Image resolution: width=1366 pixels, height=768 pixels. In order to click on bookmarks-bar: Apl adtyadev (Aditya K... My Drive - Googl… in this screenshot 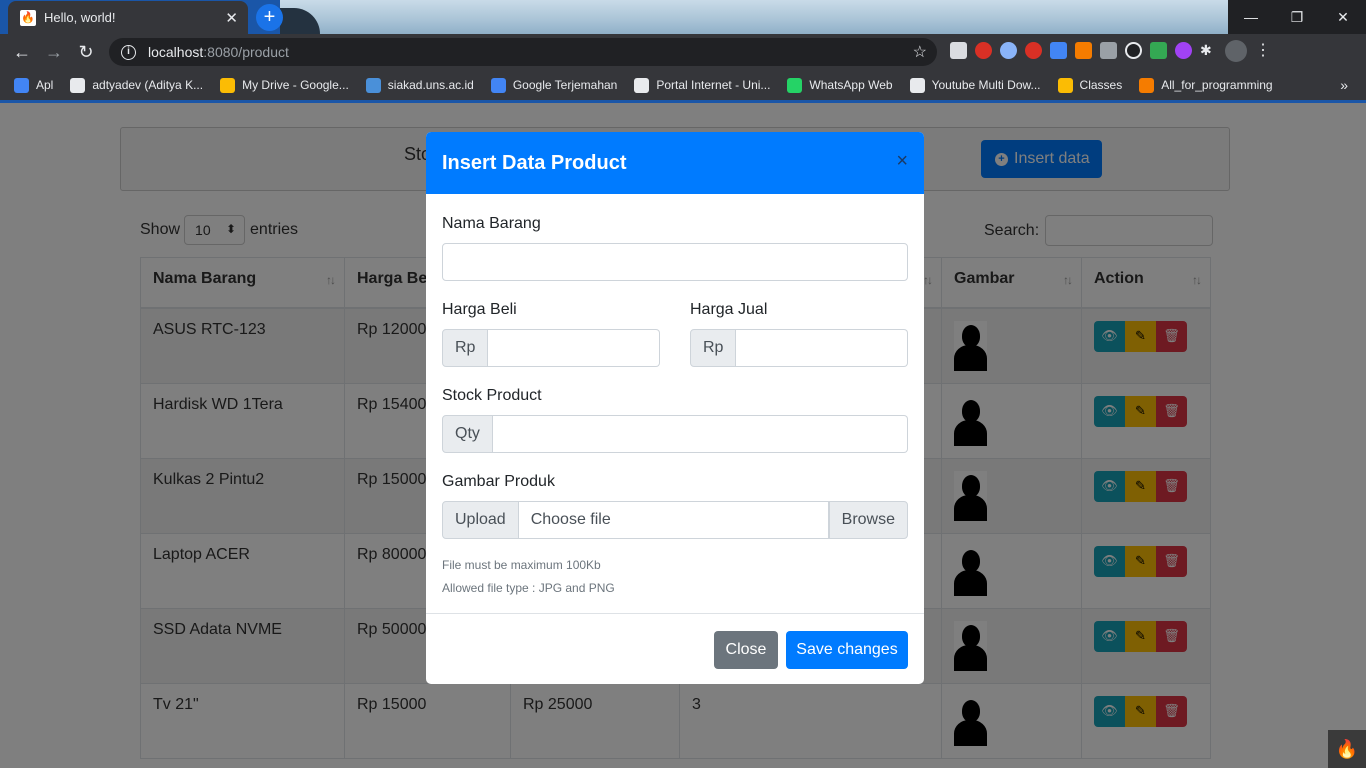, I will do `click(683, 85)`.